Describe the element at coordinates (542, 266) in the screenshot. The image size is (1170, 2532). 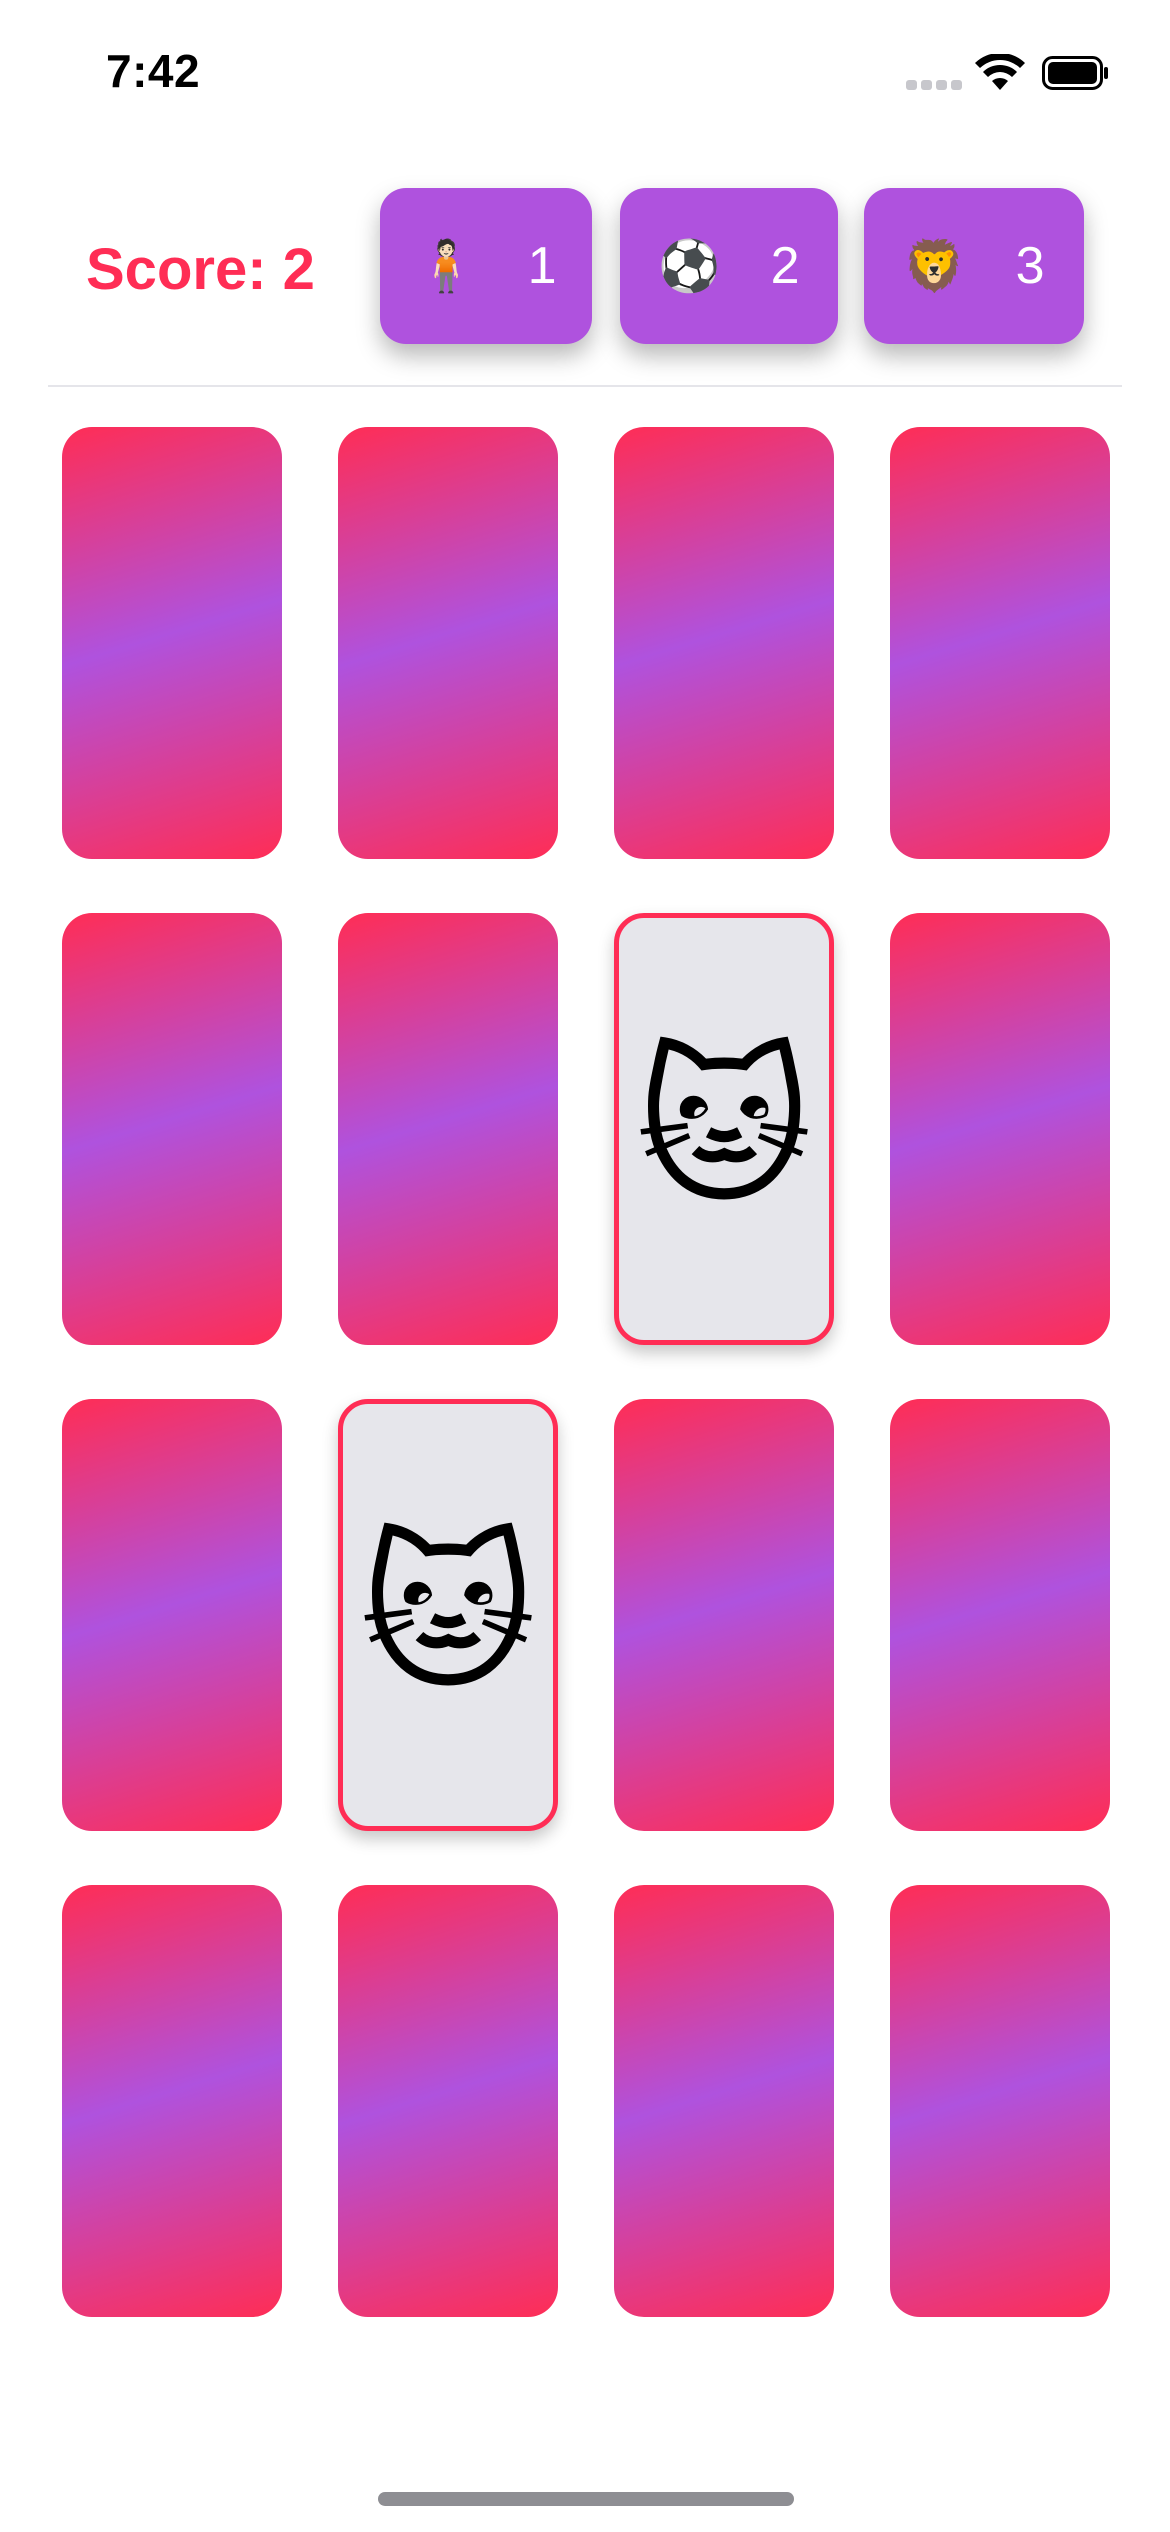
I see `theme-count: 1` at that location.